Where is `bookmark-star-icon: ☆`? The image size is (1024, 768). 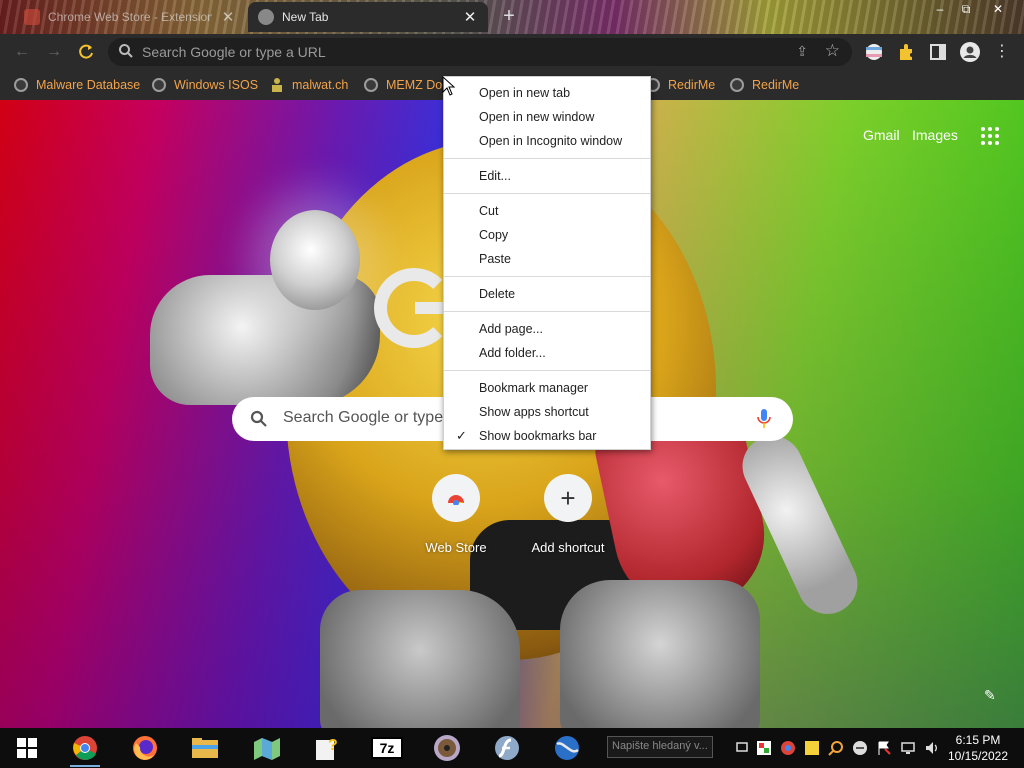 bookmark-star-icon: ☆ is located at coordinates (832, 51).